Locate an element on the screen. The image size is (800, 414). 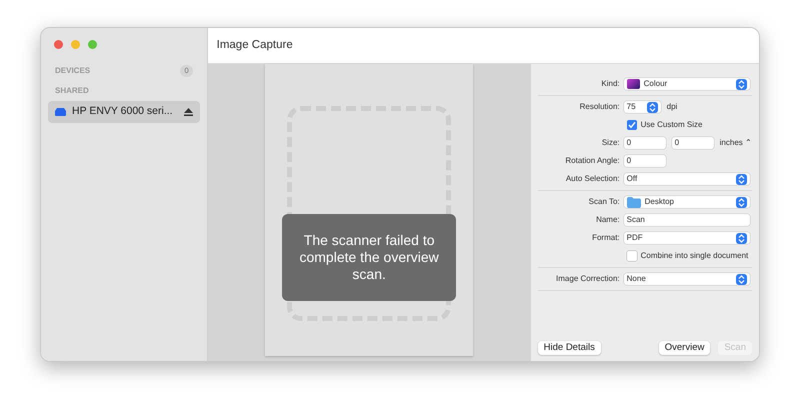
eject-icon is located at coordinates (188, 112).